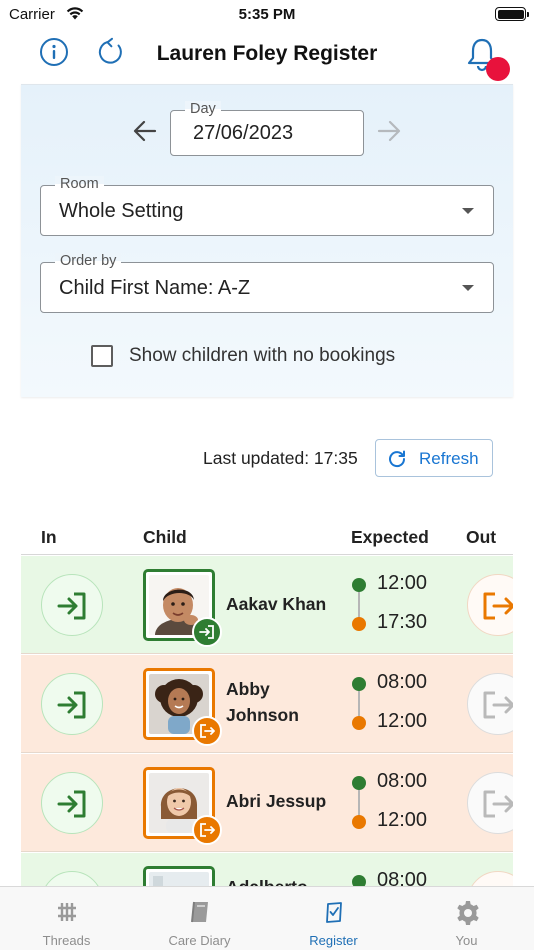 This screenshot has width=534, height=950. I want to click on expected-in-time: 12:00, so click(402, 583).